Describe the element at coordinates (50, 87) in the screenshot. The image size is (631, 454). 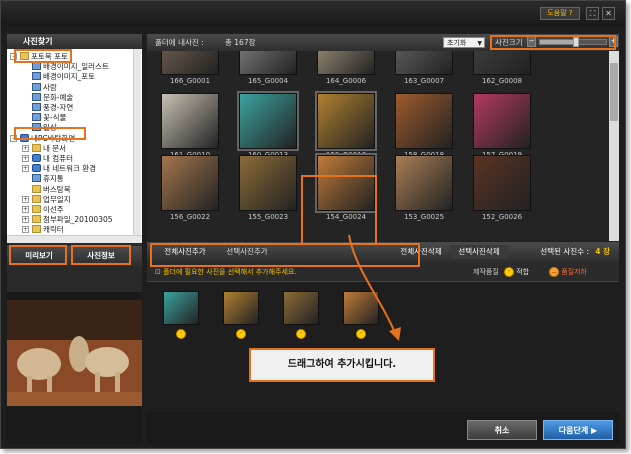
I see `tree-item-label: 사람` at that location.